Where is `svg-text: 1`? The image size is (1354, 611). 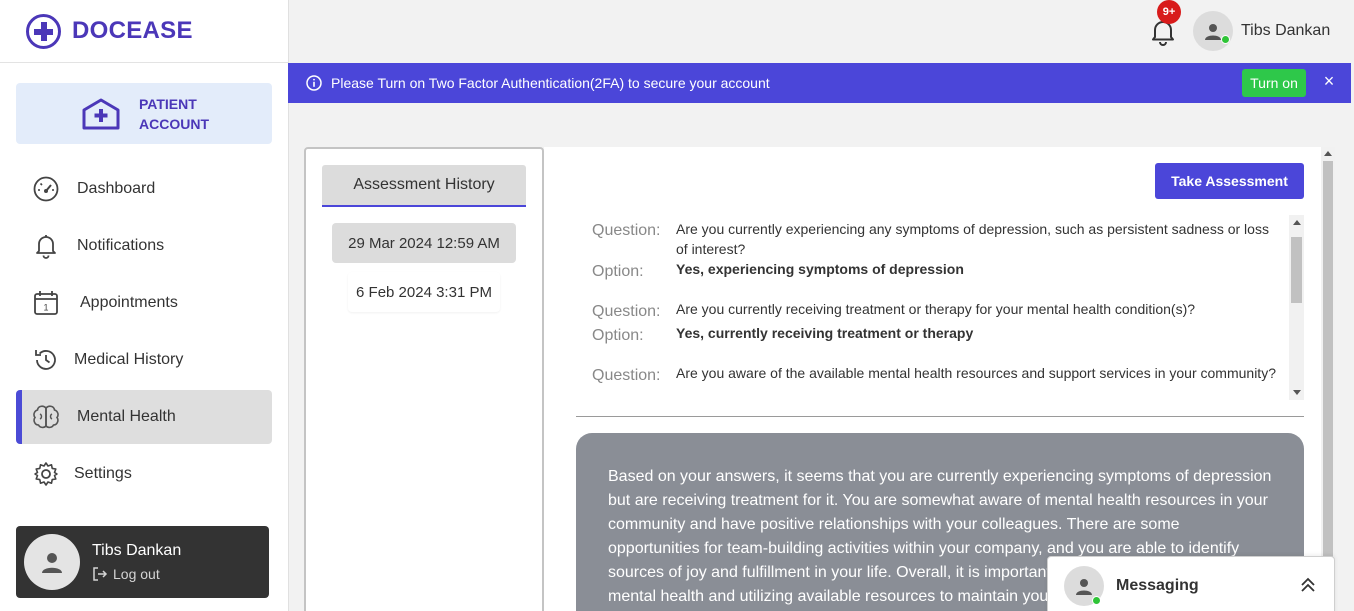 svg-text: 1 is located at coordinates (46, 308).